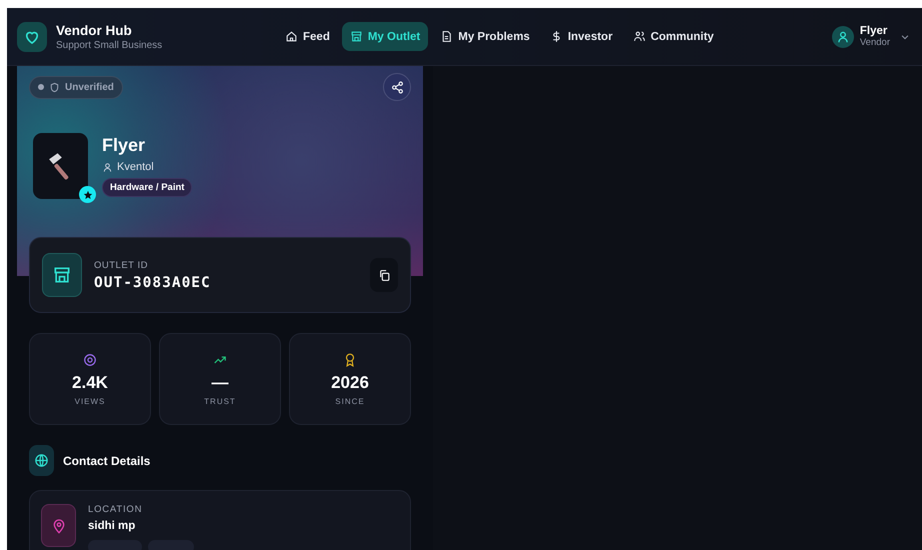 The height and width of the screenshot is (550, 922). What do you see at coordinates (350, 401) in the screenshot?
I see `stat-label: SINCE` at bounding box center [350, 401].